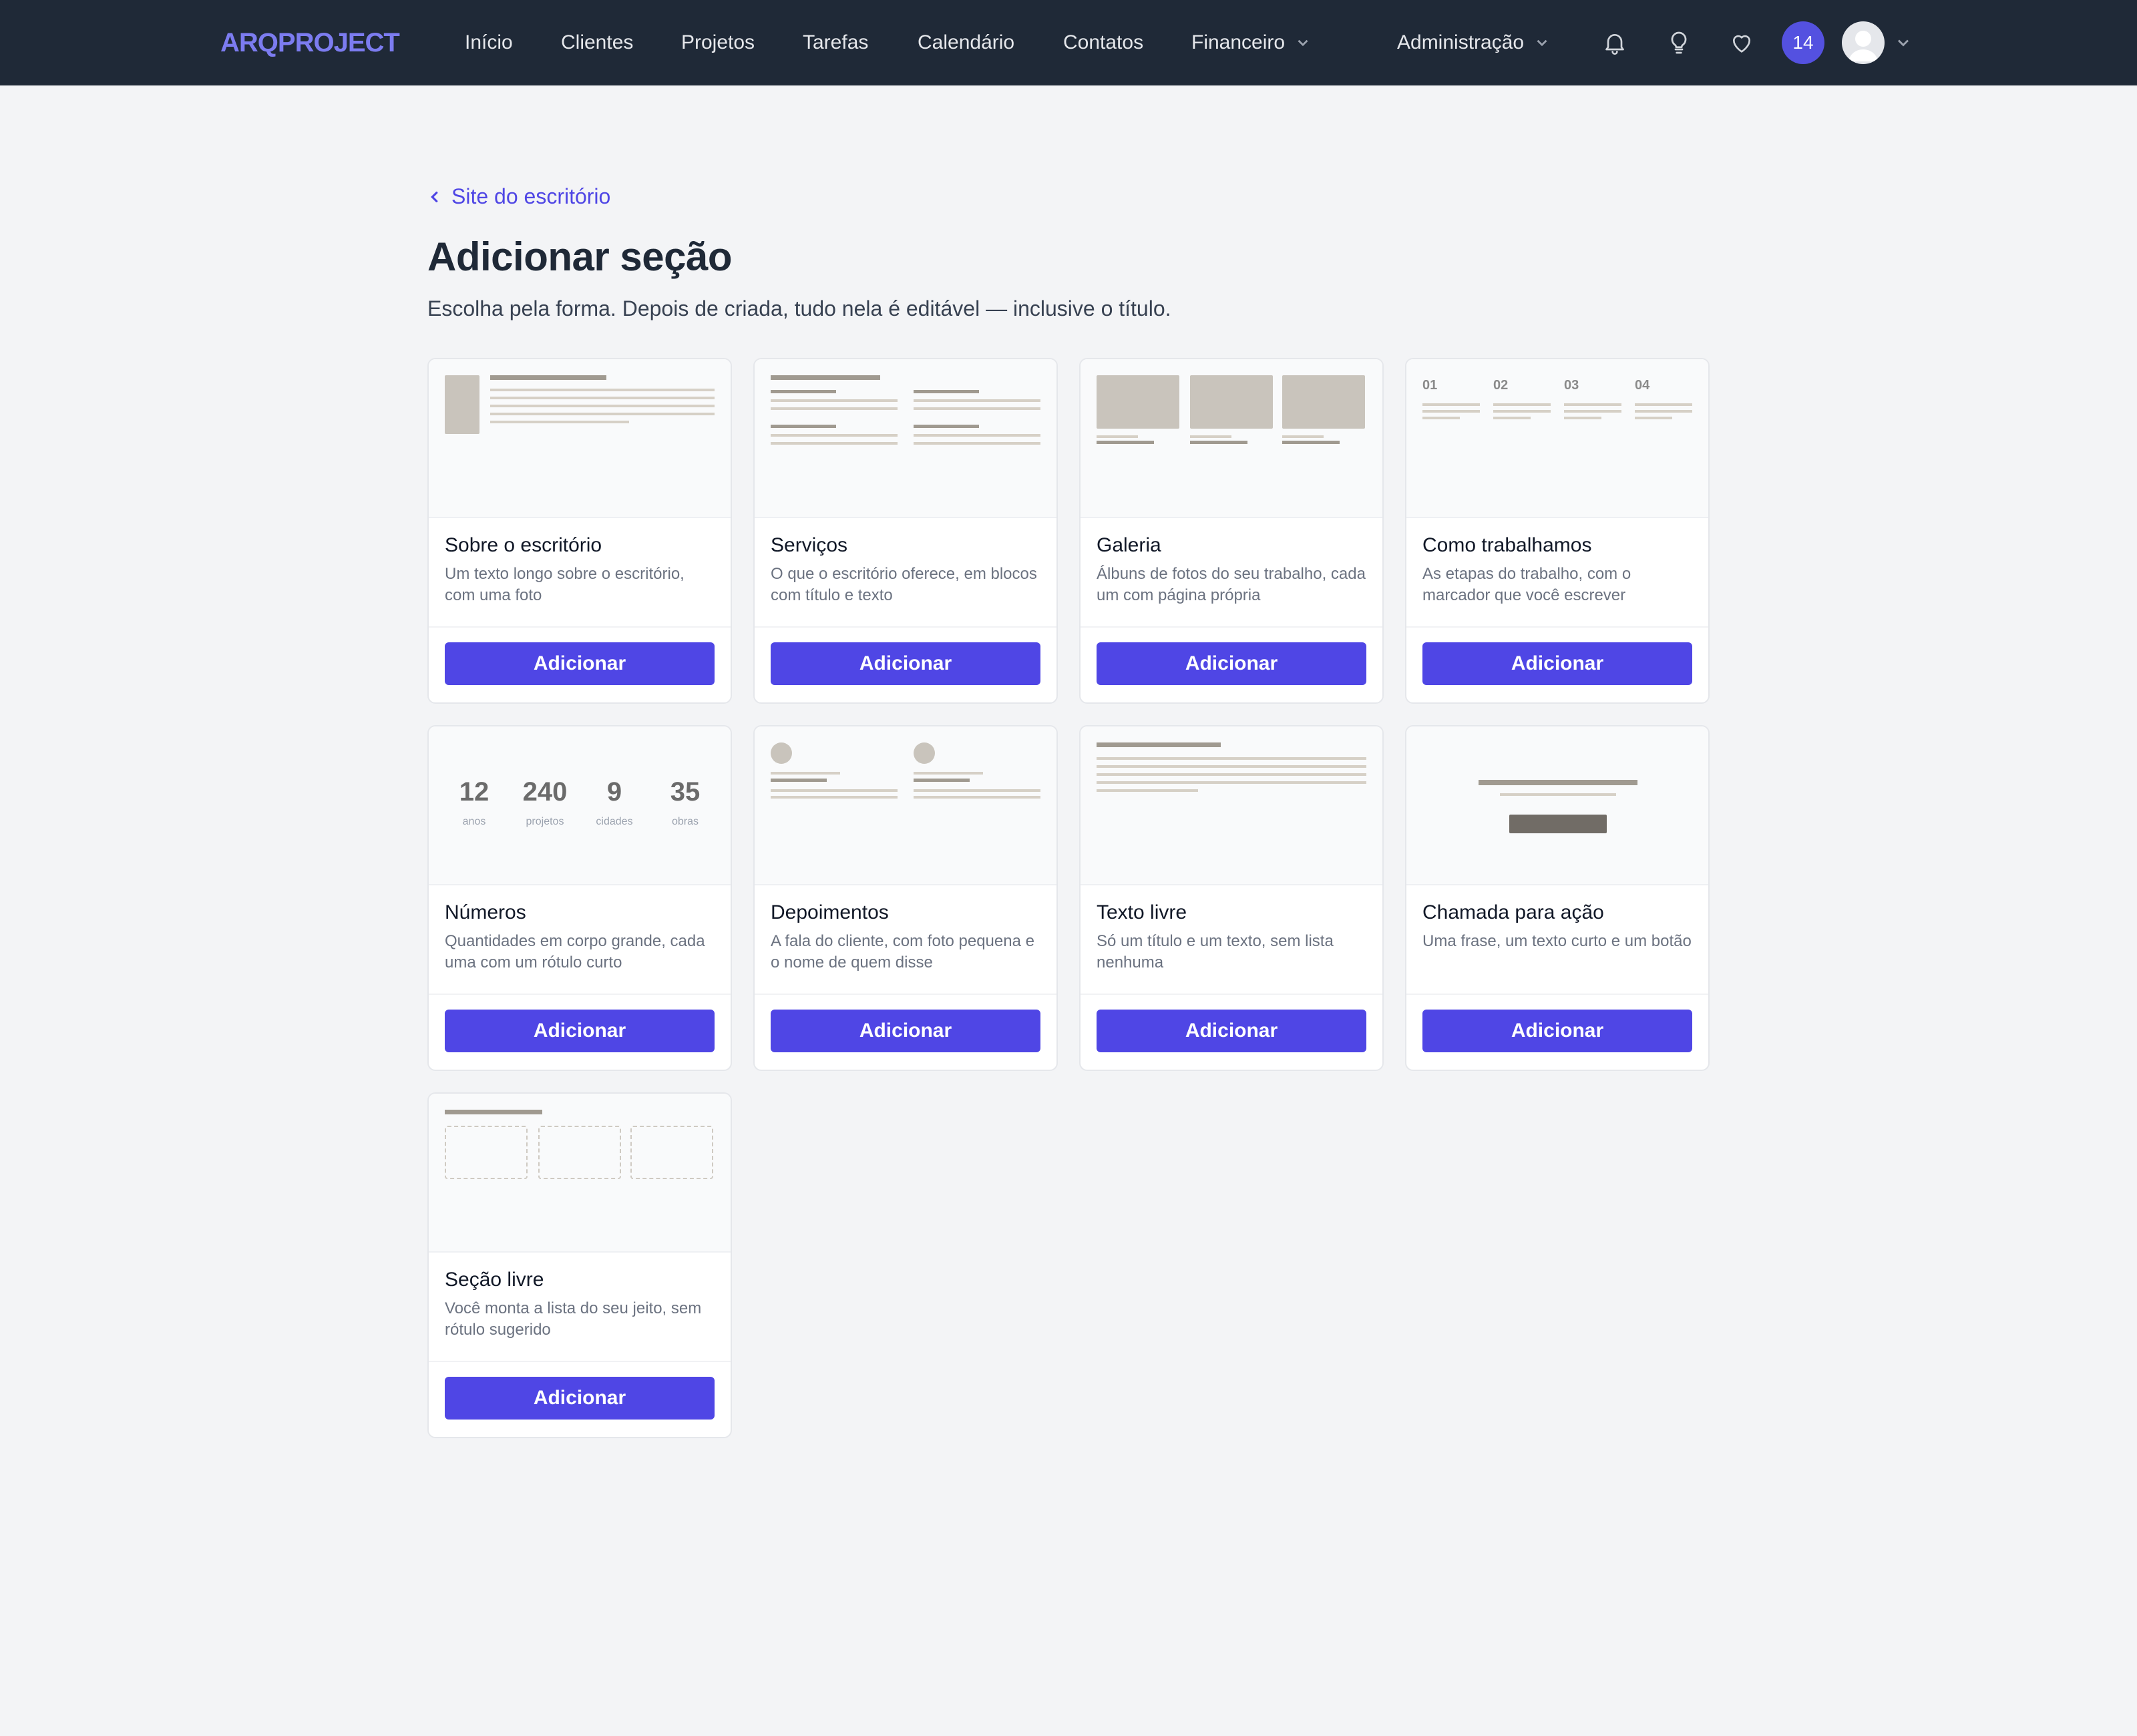 This screenshot has width=2137, height=1736. What do you see at coordinates (946, 391) in the screenshot?
I see `preview-subheading` at bounding box center [946, 391].